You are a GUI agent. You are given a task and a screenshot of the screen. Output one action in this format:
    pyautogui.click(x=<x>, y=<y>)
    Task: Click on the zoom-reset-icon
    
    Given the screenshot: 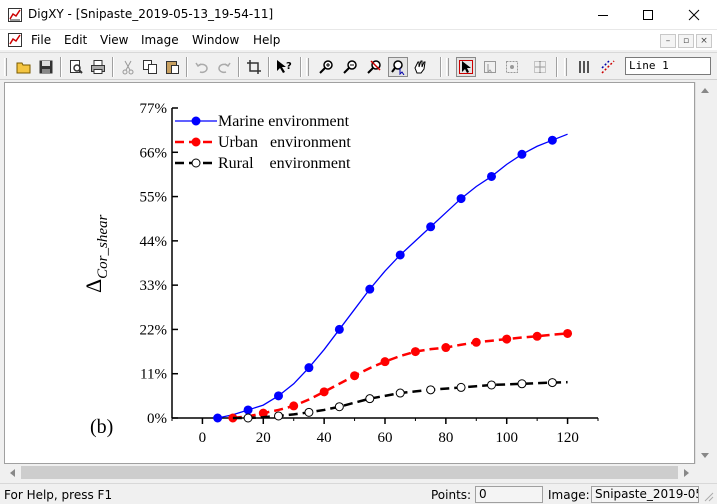 What is the action you would take?
    pyautogui.click(x=374, y=67)
    